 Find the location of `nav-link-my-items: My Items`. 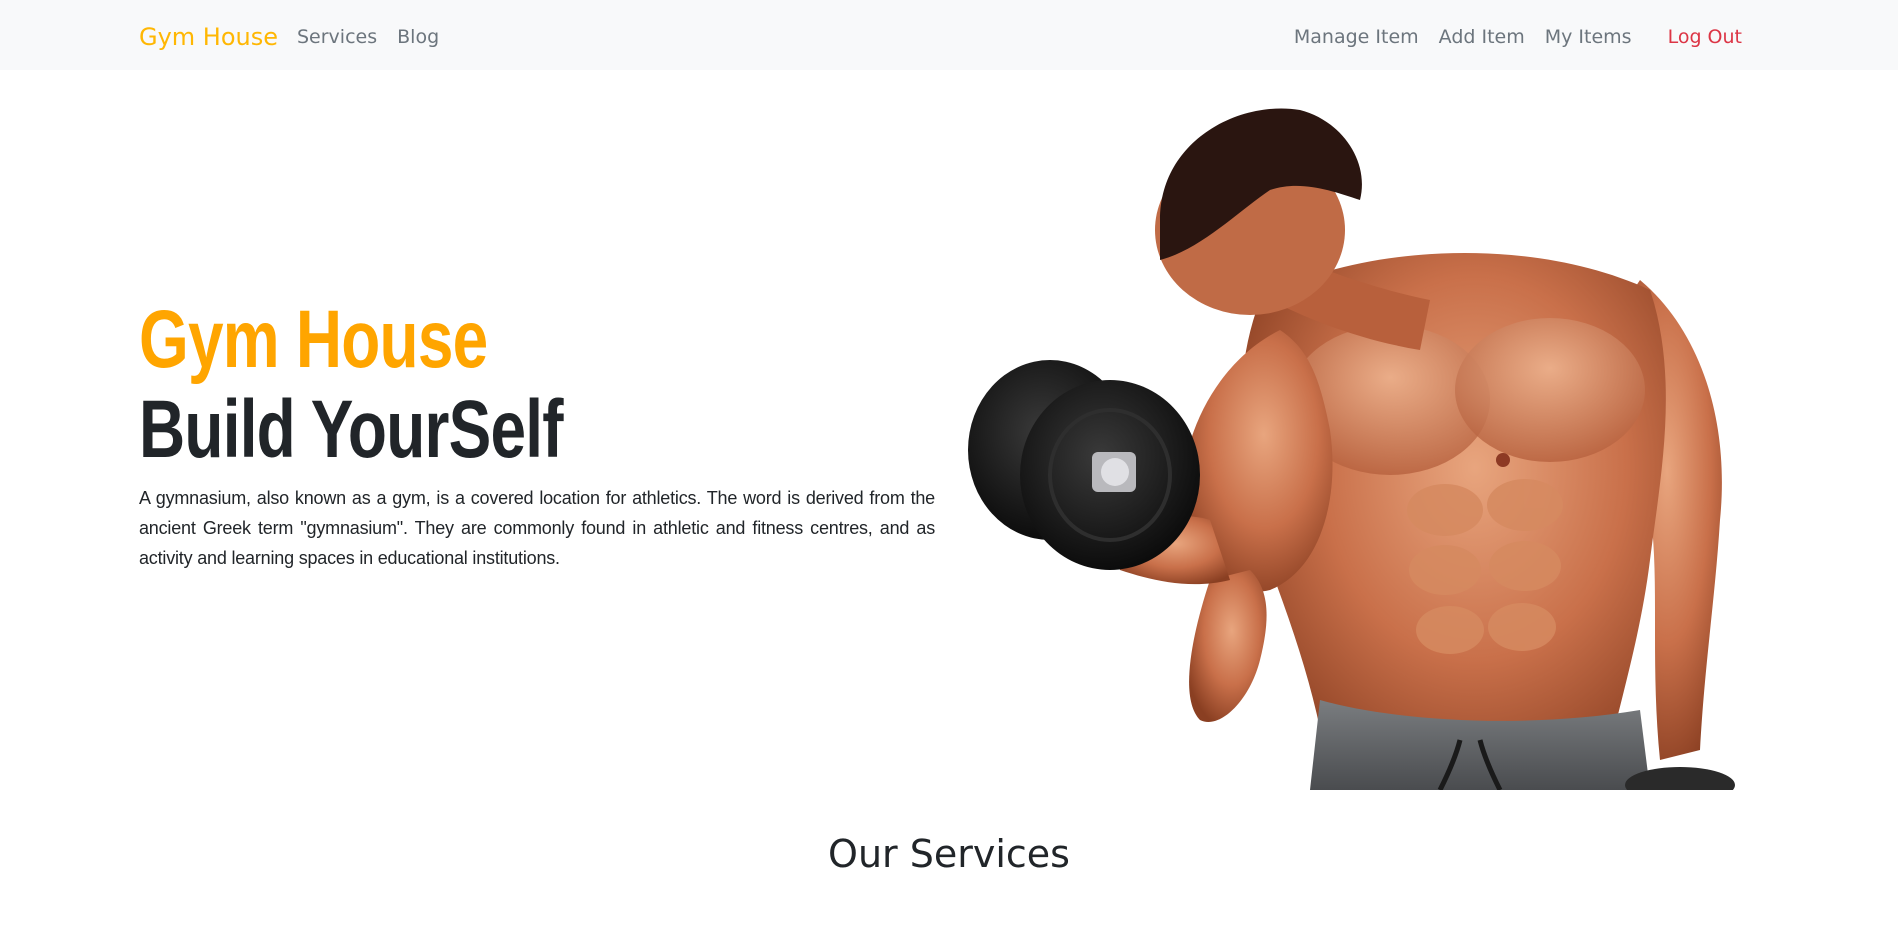

nav-link-my-items: My Items is located at coordinates (1588, 37).